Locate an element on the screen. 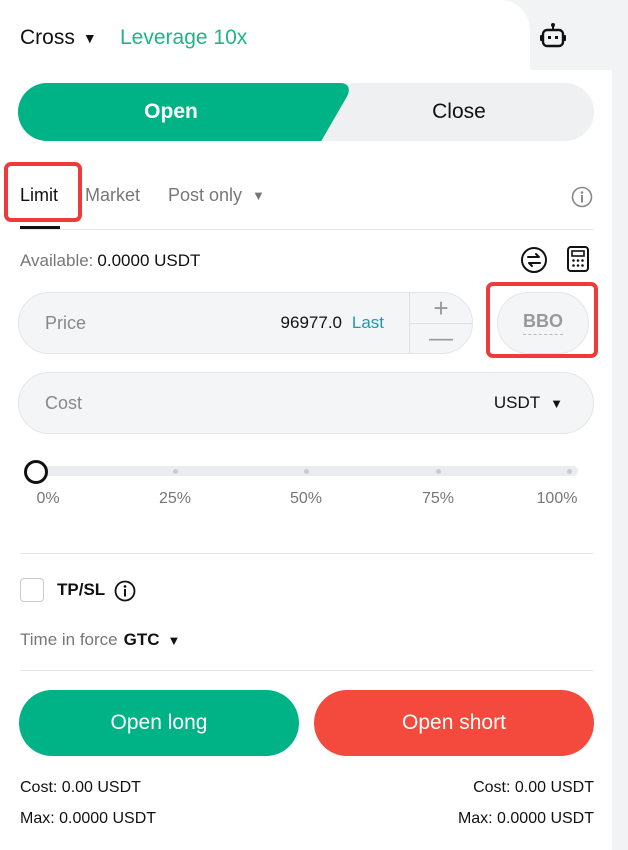 The height and width of the screenshot is (850, 628). cost-unit-dropdown: USDT ▼ is located at coordinates (528, 403).